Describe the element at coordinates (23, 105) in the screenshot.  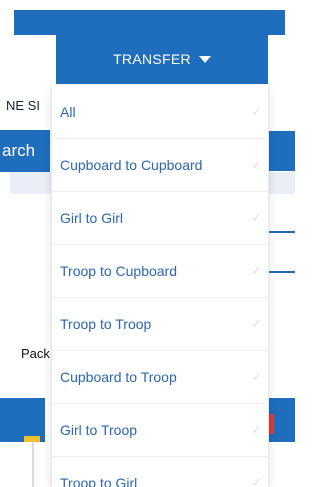
I see `background-label: NE SI` at that location.